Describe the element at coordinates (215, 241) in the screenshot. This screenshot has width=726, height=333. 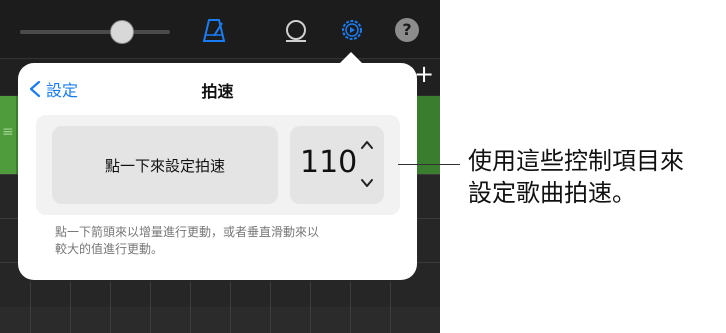
I see `tempo-hint: 點一下箭頭來以增量進行更動，或者垂直滑動來以 較大的值進行更動。` at that location.